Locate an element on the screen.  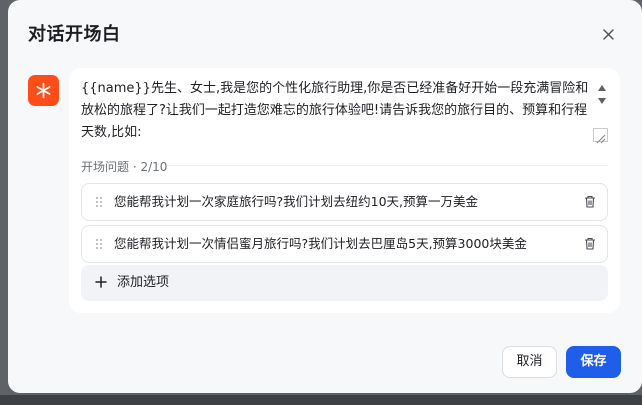
question-item: 您能帮我计划一次家庭旅行吗?我们计划去纽约10天,预算一万美金 is located at coordinates (344, 202).